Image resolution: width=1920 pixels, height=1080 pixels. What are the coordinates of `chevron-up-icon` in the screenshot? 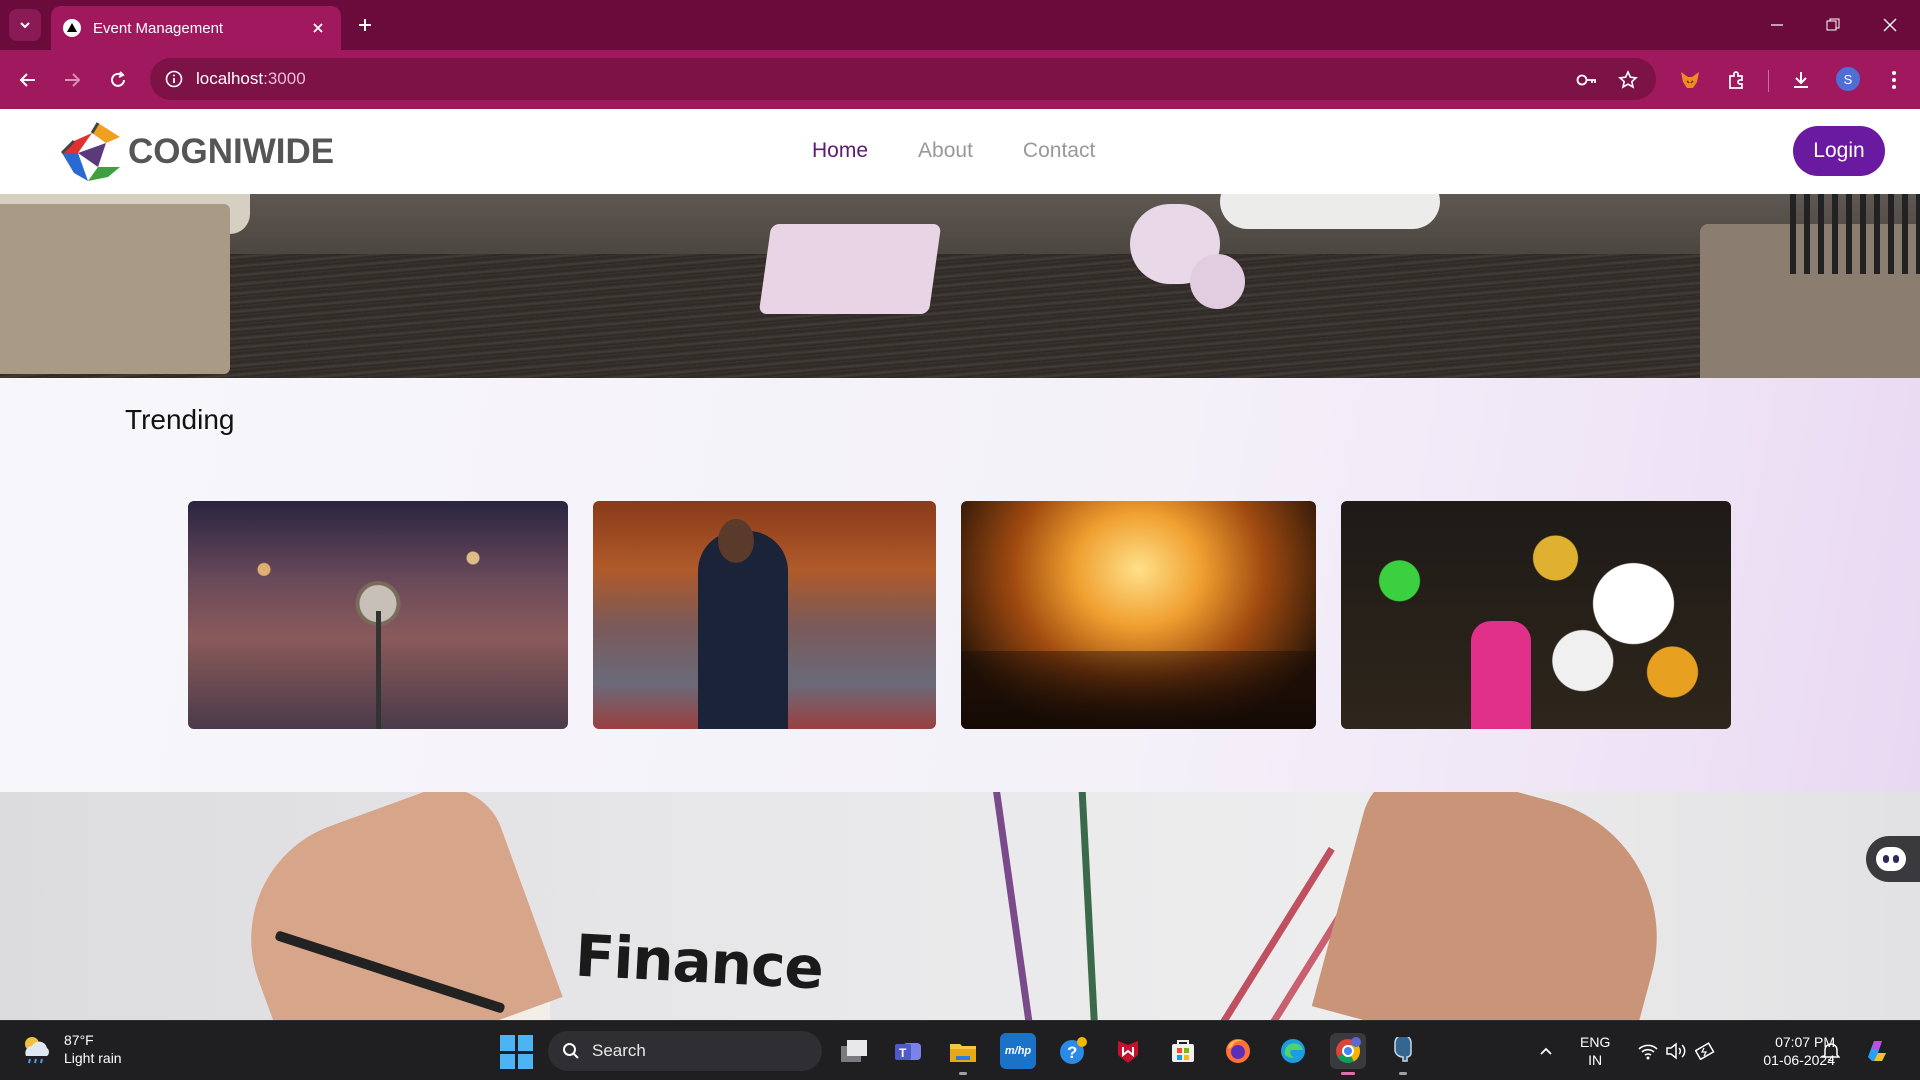 It's located at (1546, 1051).